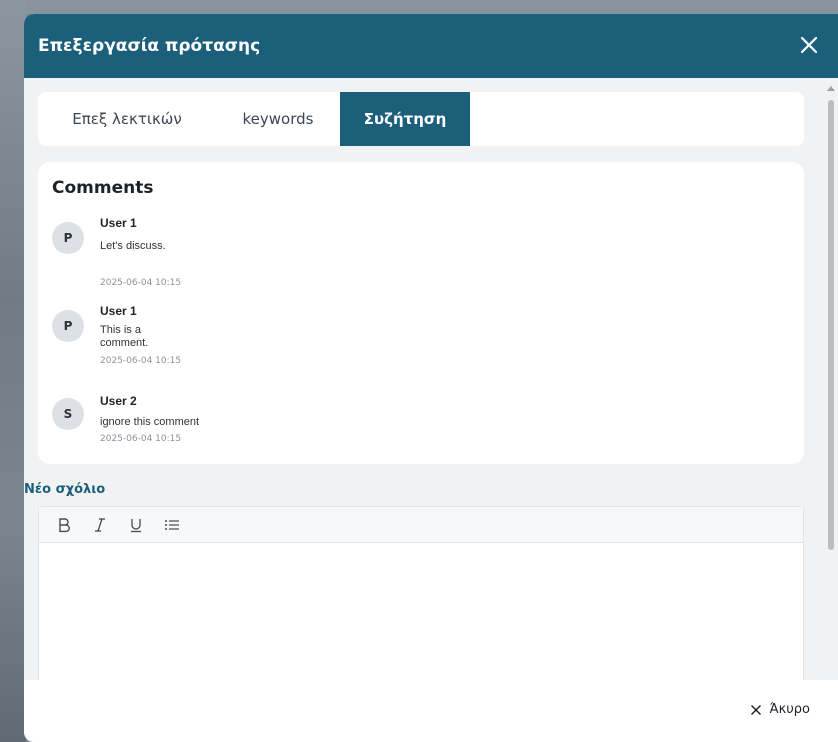 This screenshot has width=838, height=742. I want to click on italic-icon, so click(100, 525).